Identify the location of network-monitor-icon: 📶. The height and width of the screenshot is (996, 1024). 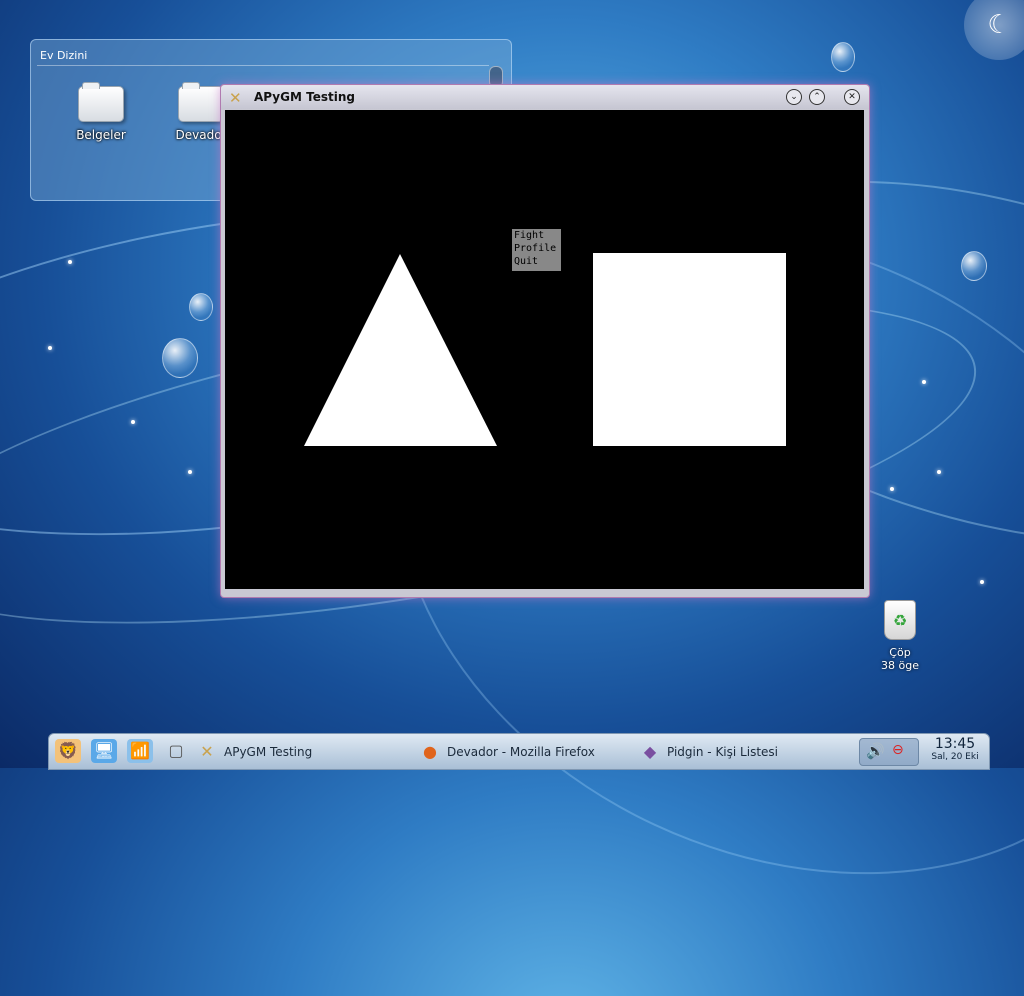
(140, 751).